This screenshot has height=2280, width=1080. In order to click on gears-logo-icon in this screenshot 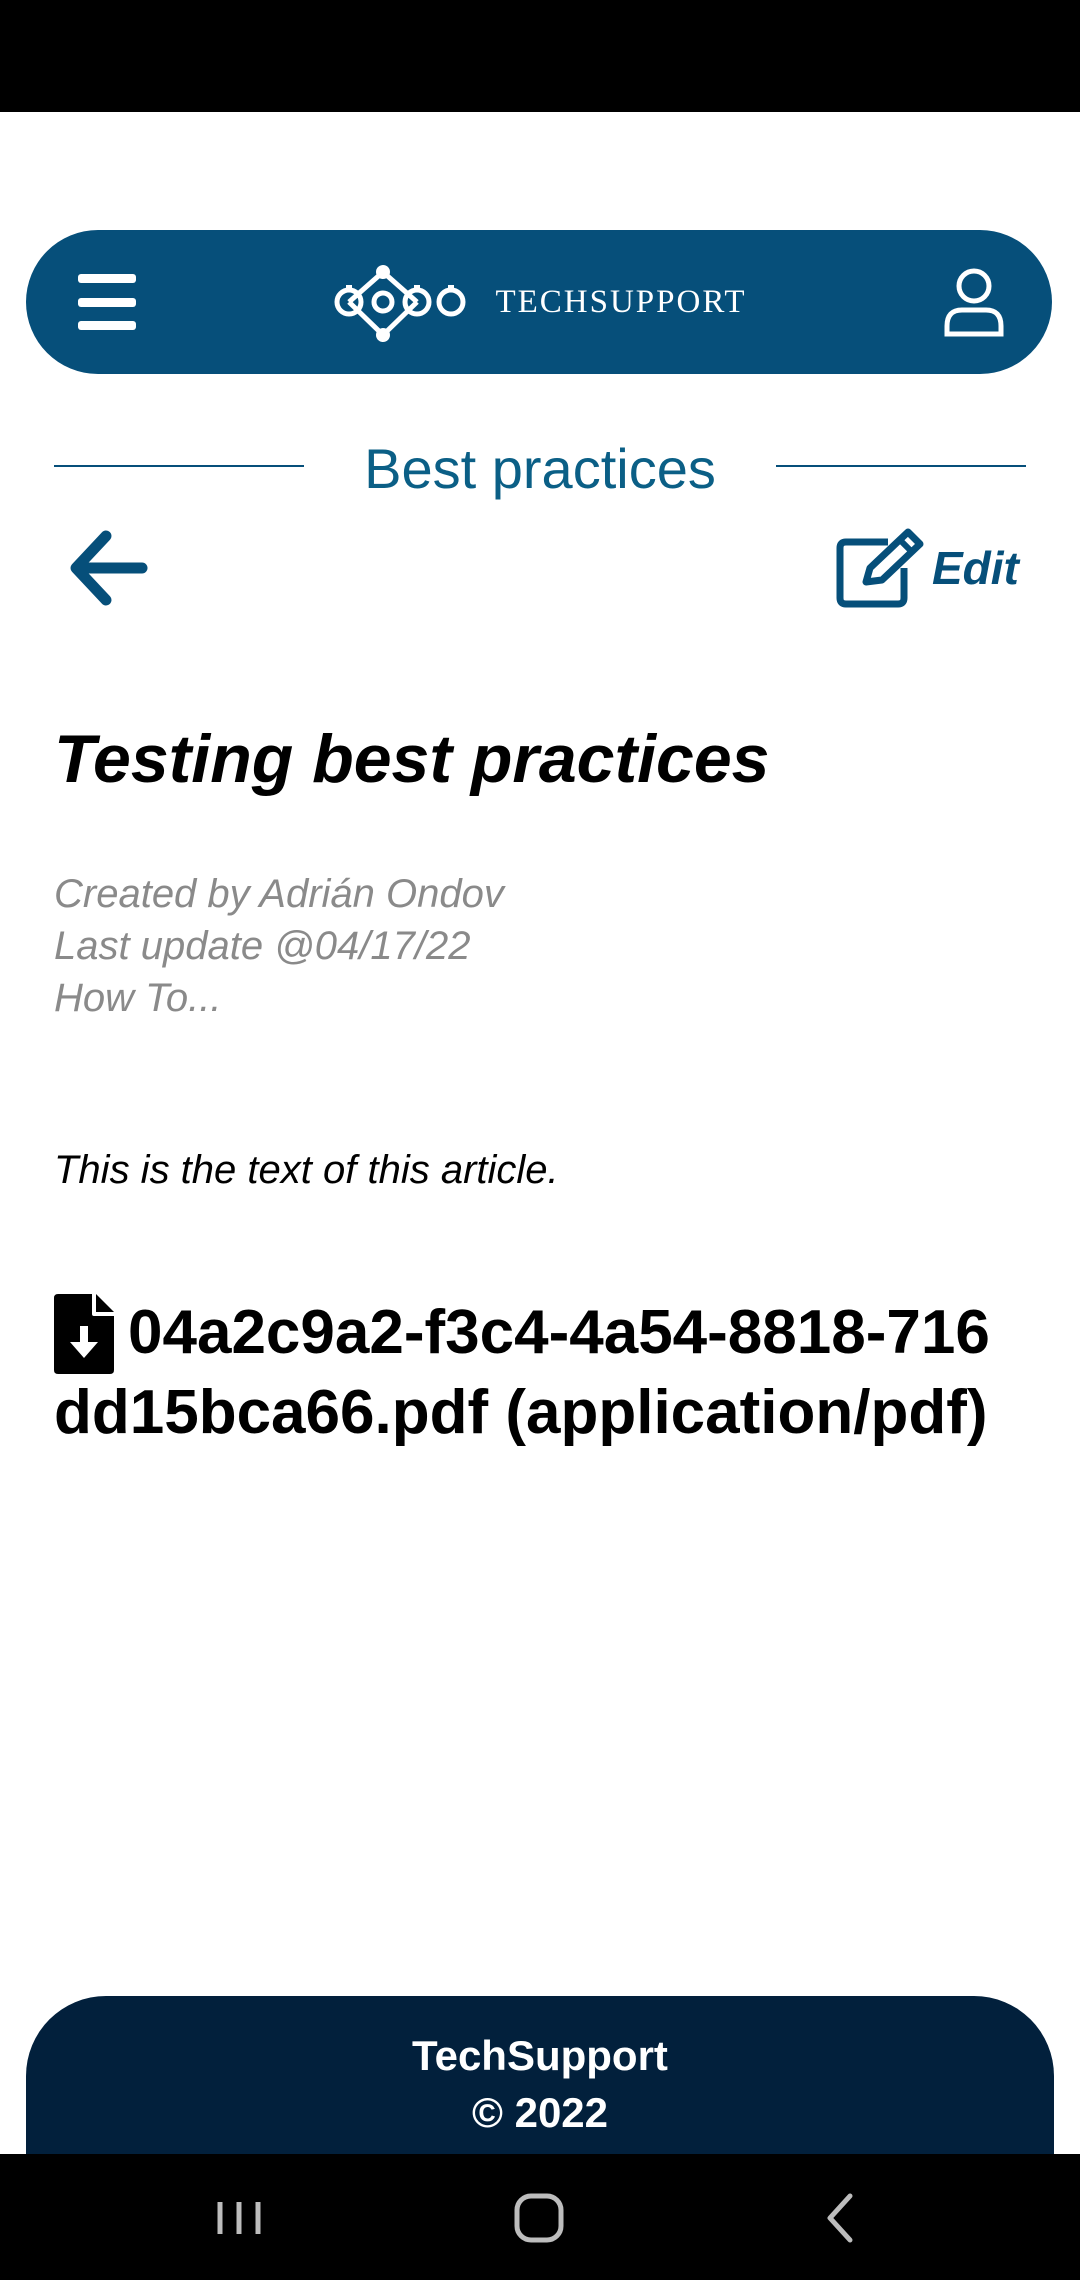, I will do `click(400, 303)`.